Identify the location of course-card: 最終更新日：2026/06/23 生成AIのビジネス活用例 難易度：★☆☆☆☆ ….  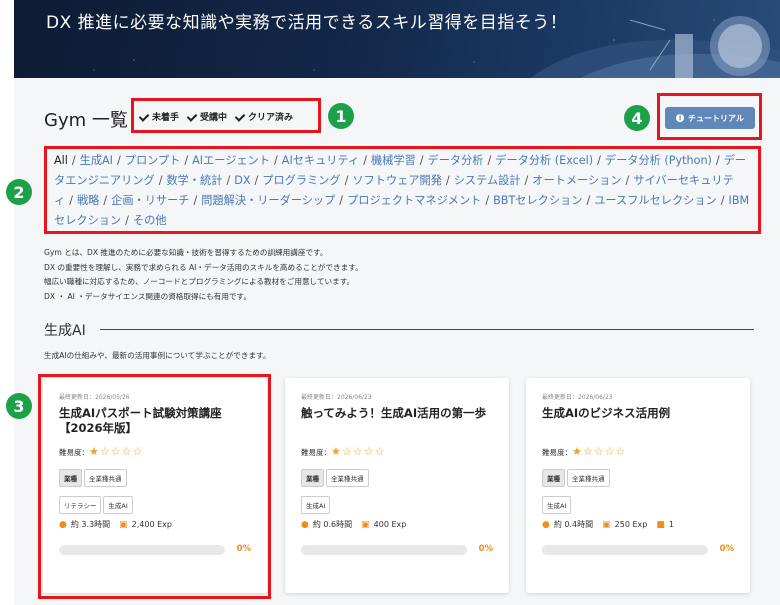
(638, 485).